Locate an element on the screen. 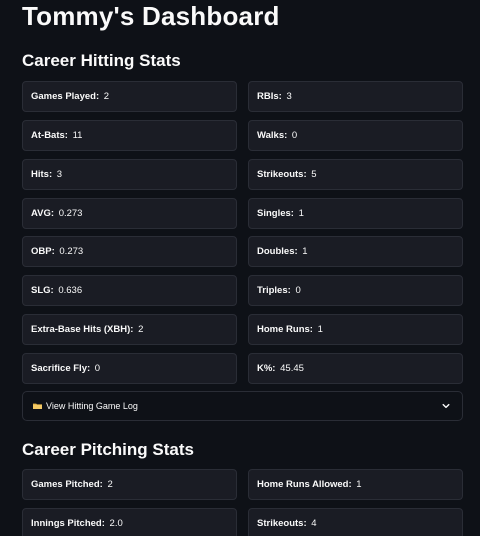 The height and width of the screenshot is (536, 480). stat-card-rbis: RBIs: 3 is located at coordinates (355, 96).